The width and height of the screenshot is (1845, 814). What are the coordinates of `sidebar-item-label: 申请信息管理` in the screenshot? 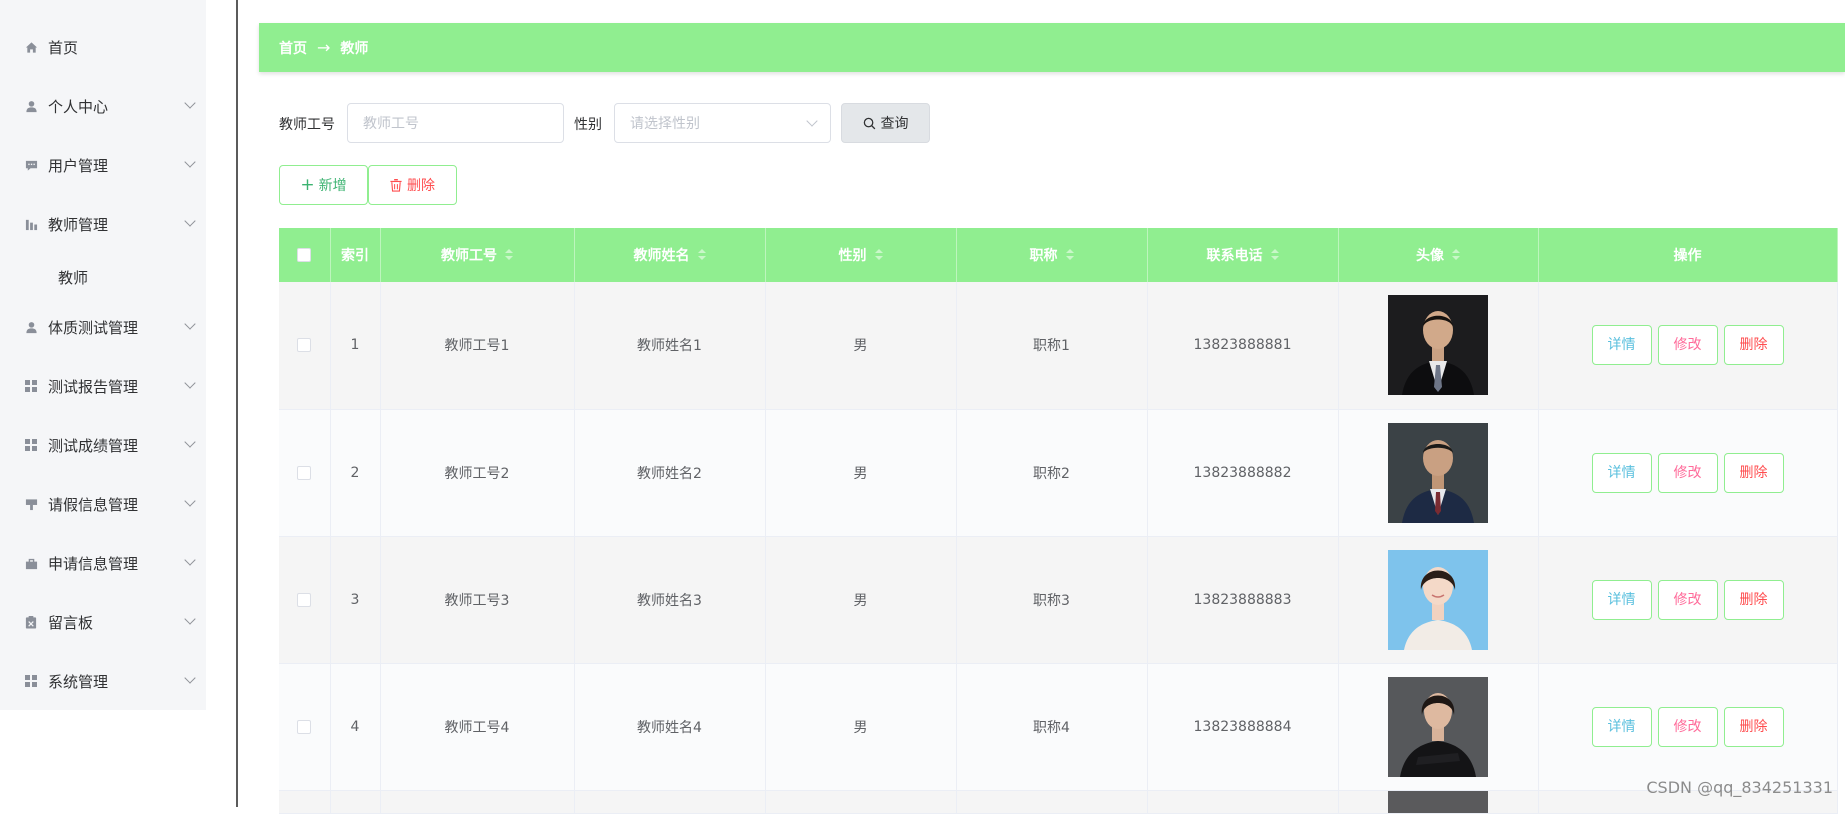 It's located at (93, 563).